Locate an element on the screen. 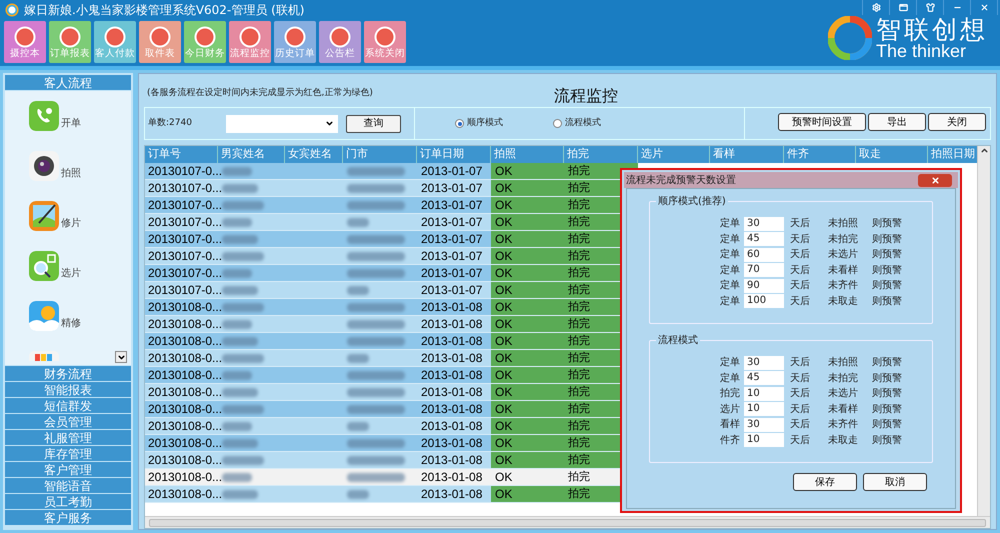  chevron-up-icon is located at coordinates (984, 150).